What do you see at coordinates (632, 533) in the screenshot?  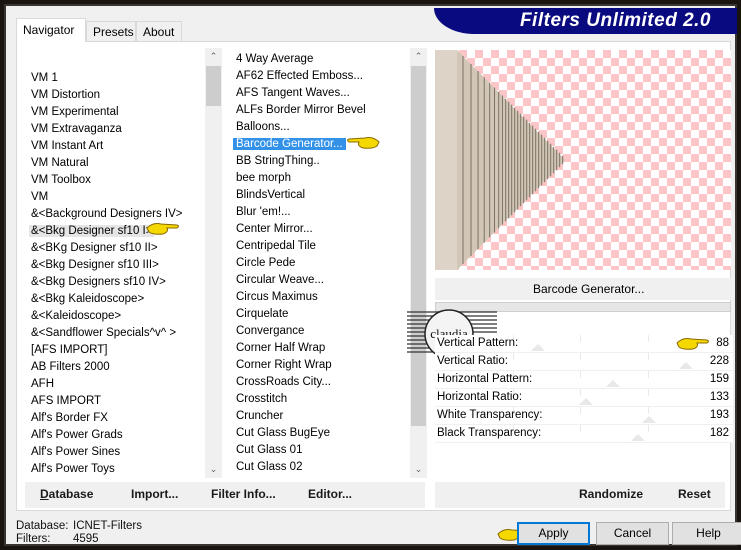 I see `cancel-button: Cancel` at bounding box center [632, 533].